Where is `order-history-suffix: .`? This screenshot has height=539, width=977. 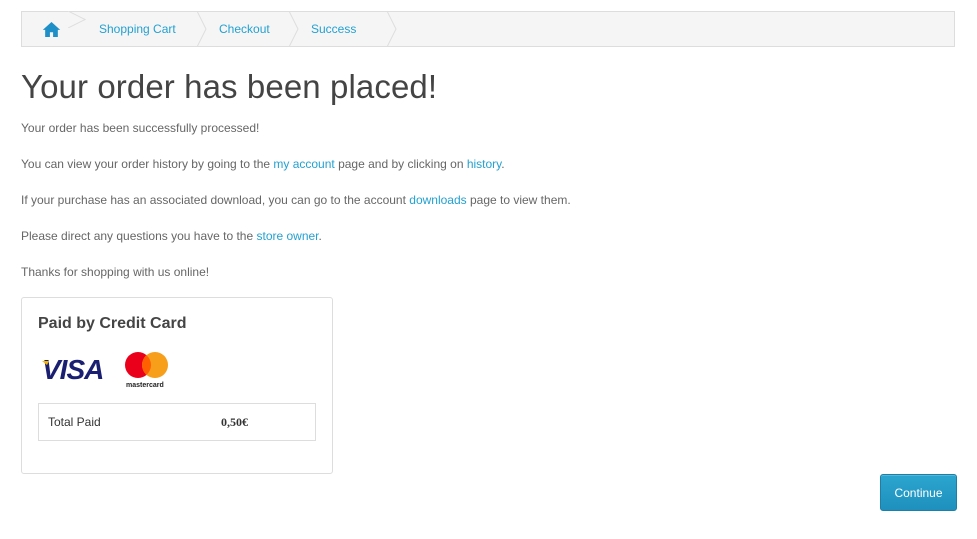
order-history-suffix: . is located at coordinates (503, 164).